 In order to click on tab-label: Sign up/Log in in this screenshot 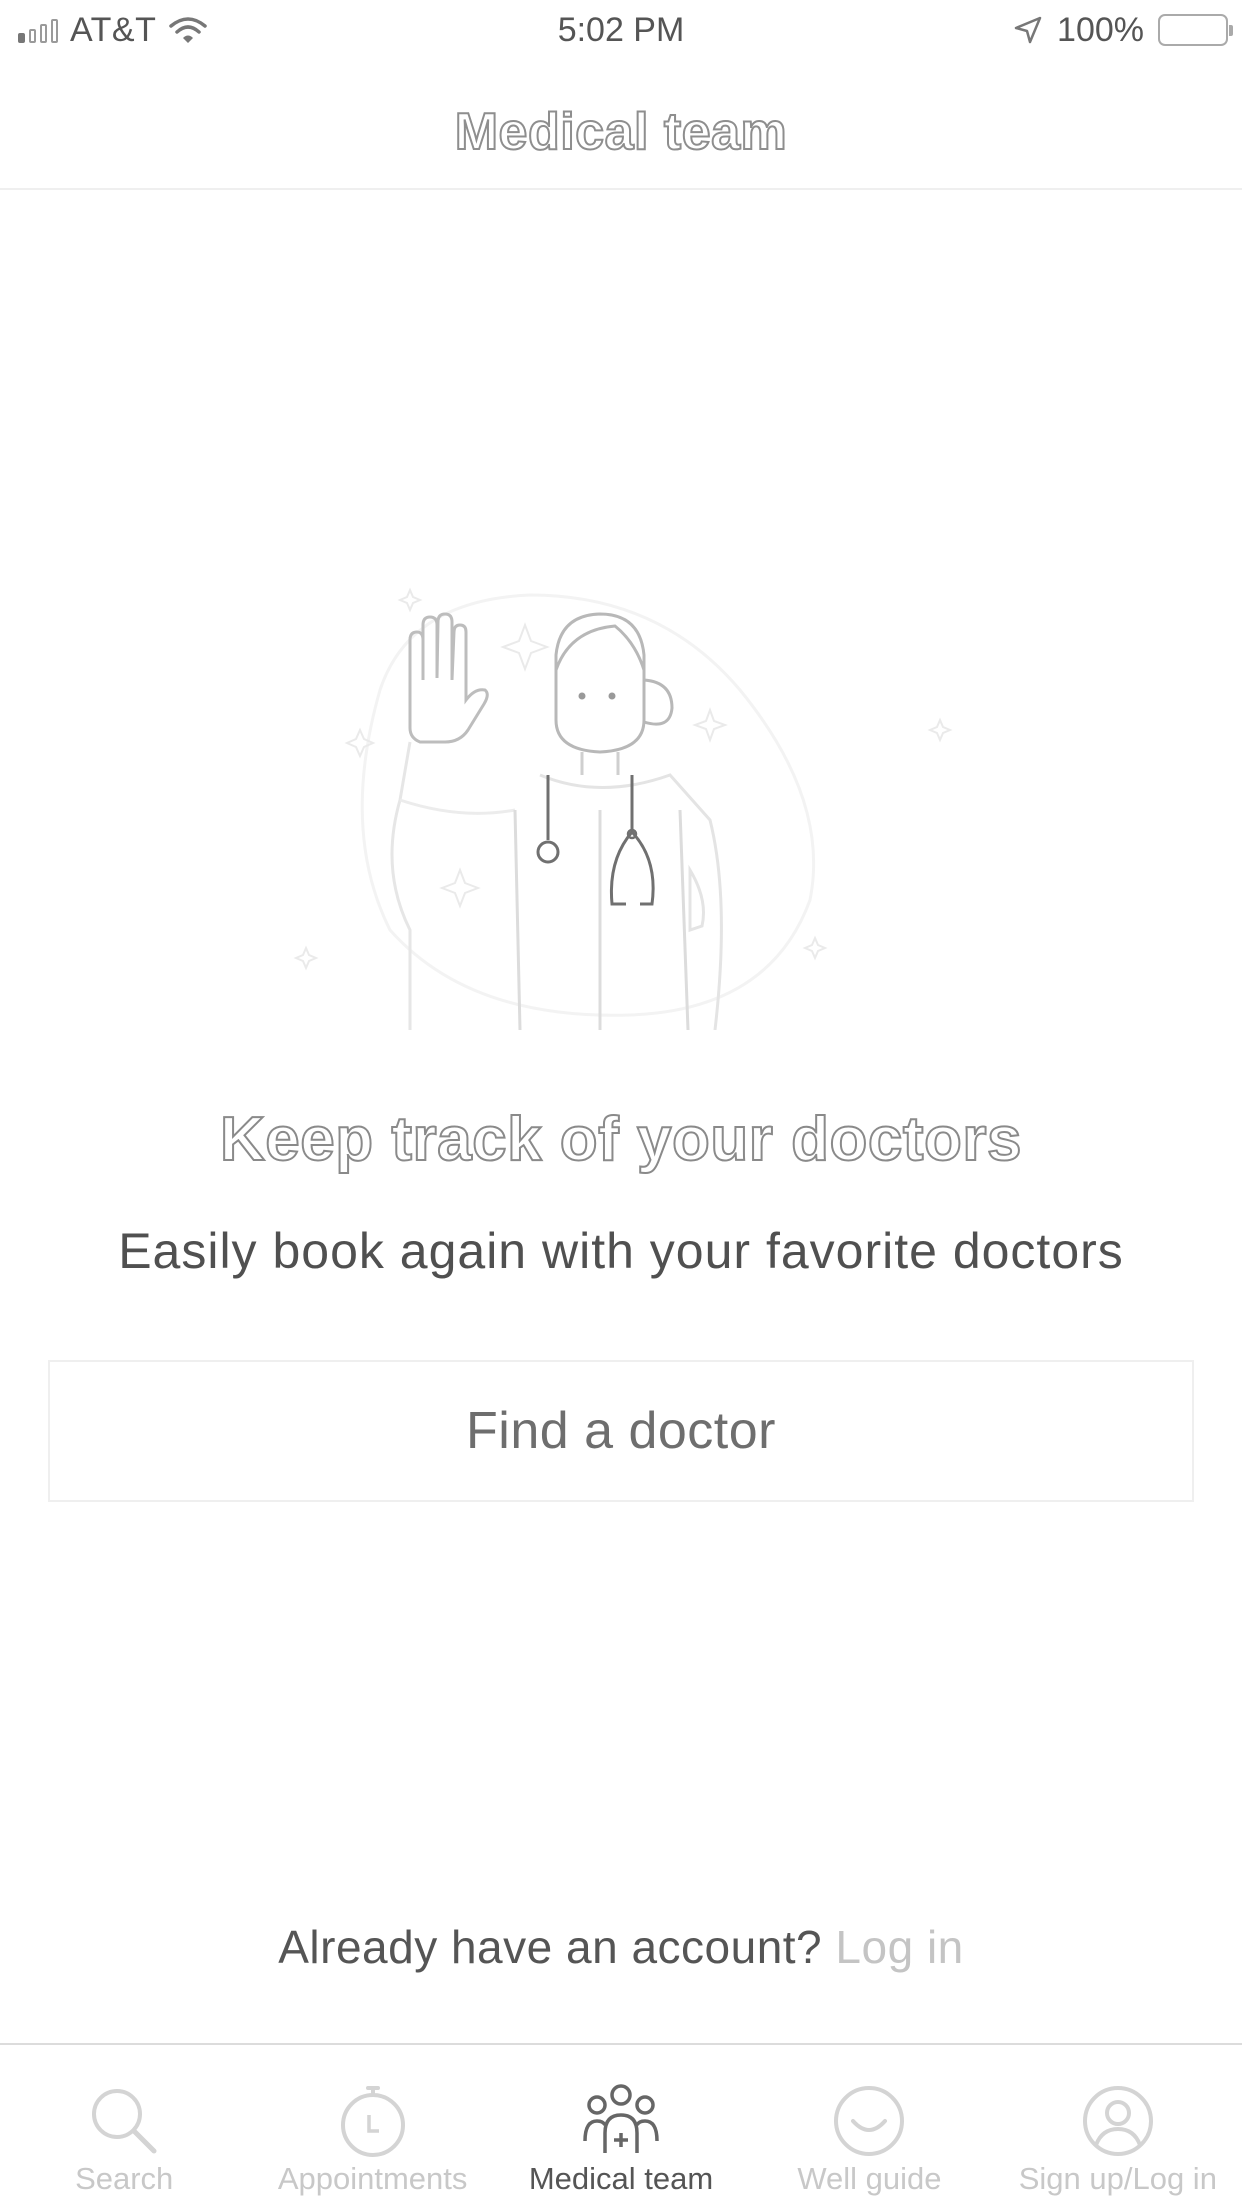, I will do `click(1117, 2178)`.